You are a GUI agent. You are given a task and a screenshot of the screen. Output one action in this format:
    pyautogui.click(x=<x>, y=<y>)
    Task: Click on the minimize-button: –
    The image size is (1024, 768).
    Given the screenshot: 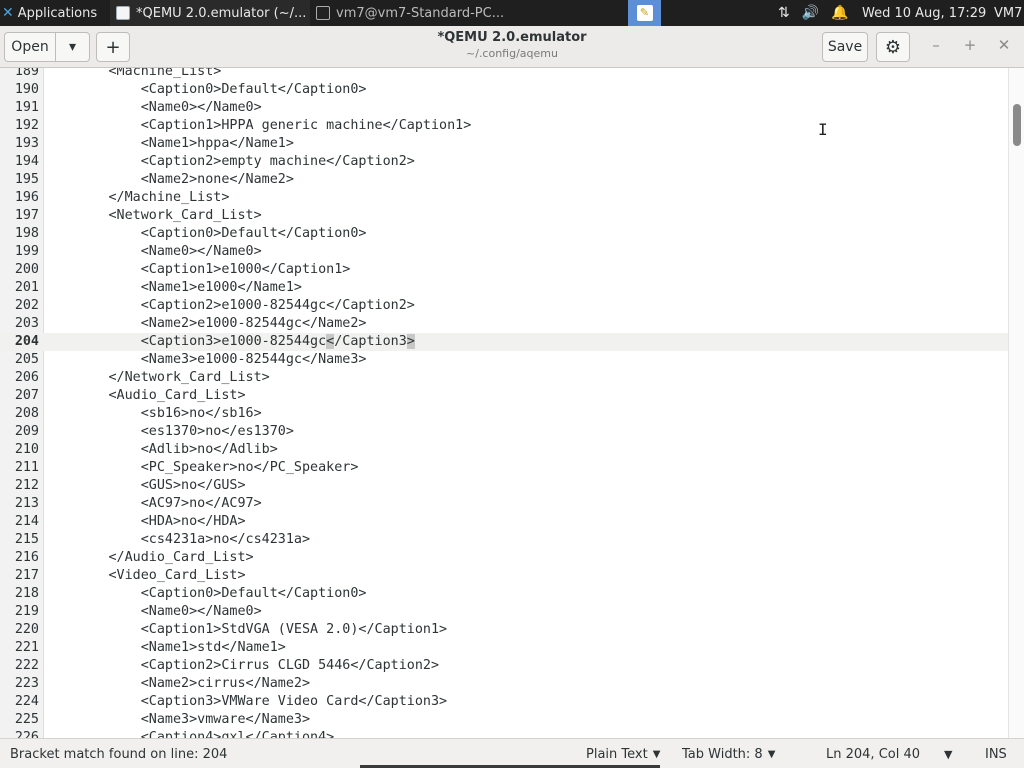 What is the action you would take?
    pyautogui.click(x=936, y=45)
    